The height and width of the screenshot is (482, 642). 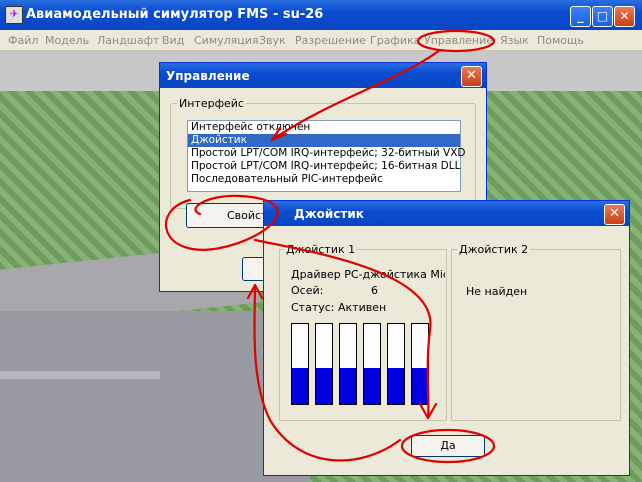 I want to click on list-item: Интерфейс отключен, so click(x=324, y=127).